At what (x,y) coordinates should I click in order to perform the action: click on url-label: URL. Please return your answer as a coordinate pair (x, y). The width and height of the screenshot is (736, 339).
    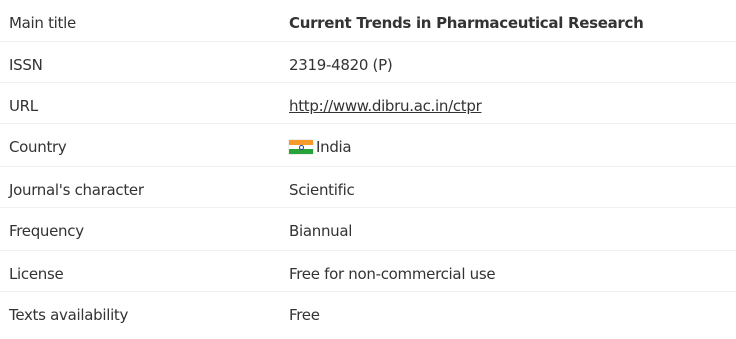
    Looking at the image, I should click on (23, 106).